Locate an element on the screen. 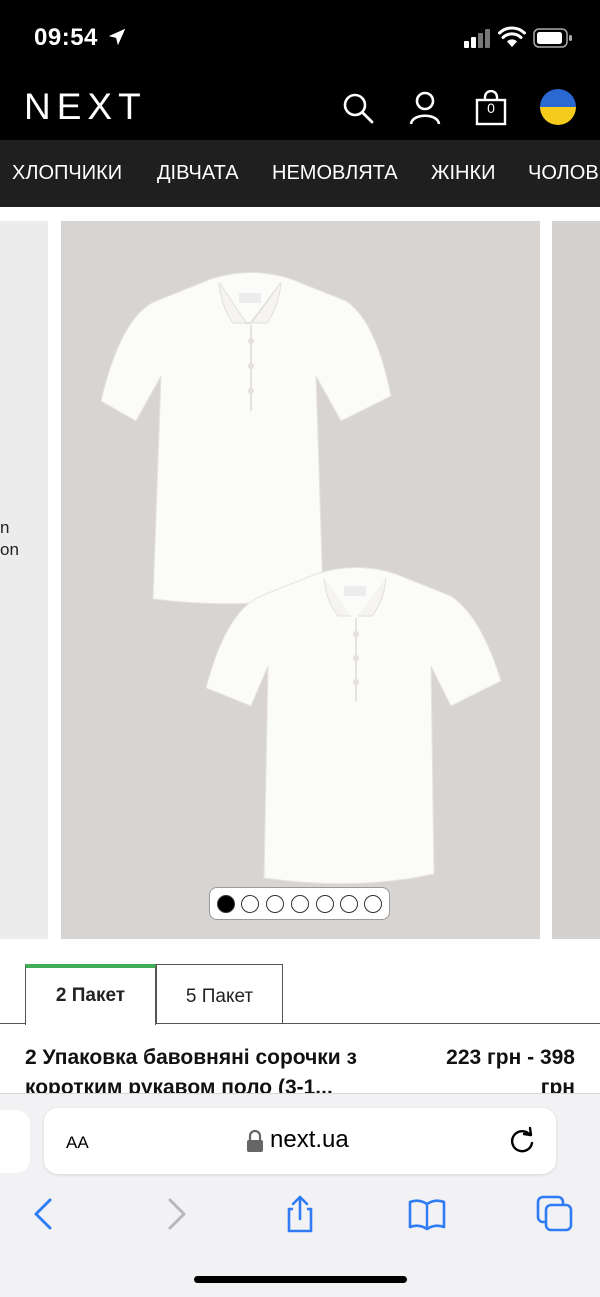 The image size is (600, 1297). bag-button: 0 is located at coordinates (491, 107).